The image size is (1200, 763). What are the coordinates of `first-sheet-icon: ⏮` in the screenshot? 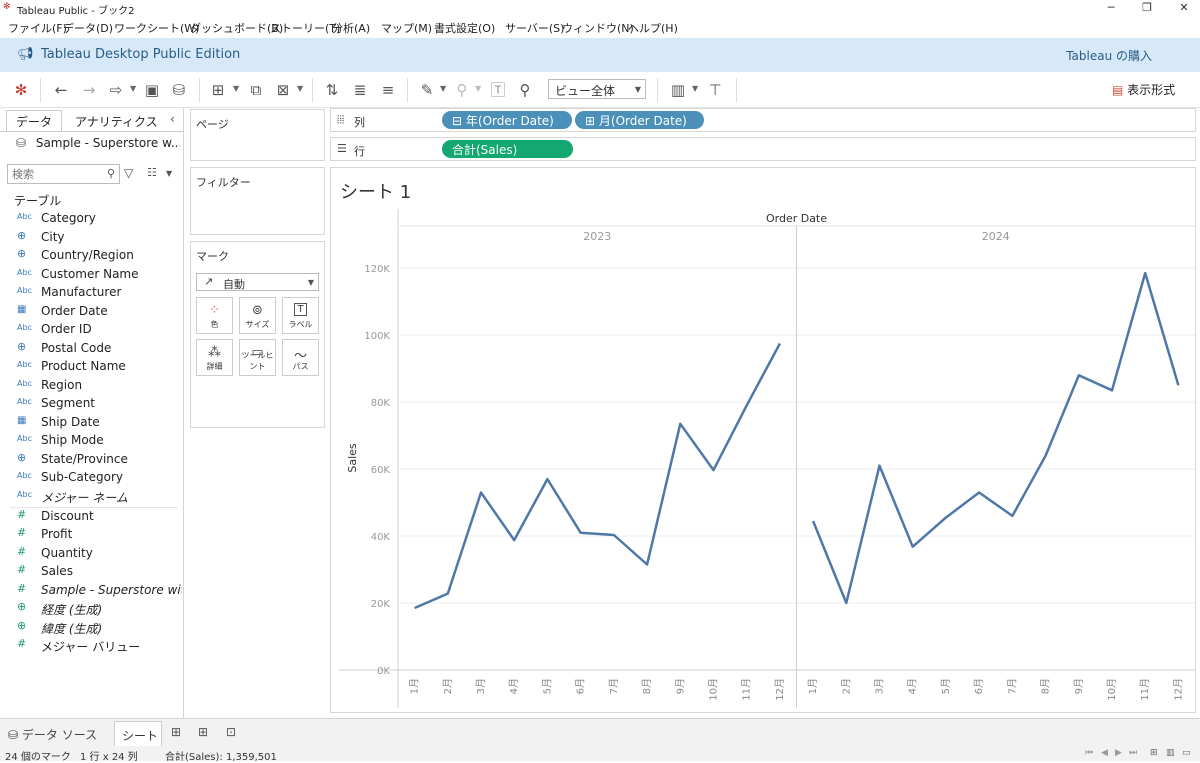 It's located at (1089, 753).